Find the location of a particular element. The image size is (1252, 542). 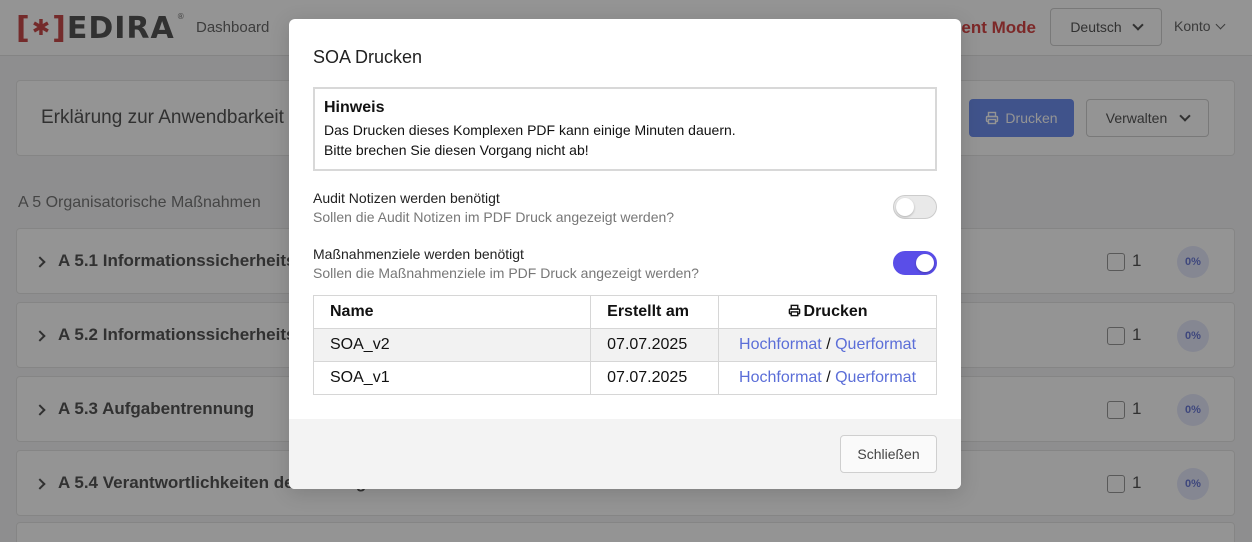

audit-notes-toggle is located at coordinates (915, 207).